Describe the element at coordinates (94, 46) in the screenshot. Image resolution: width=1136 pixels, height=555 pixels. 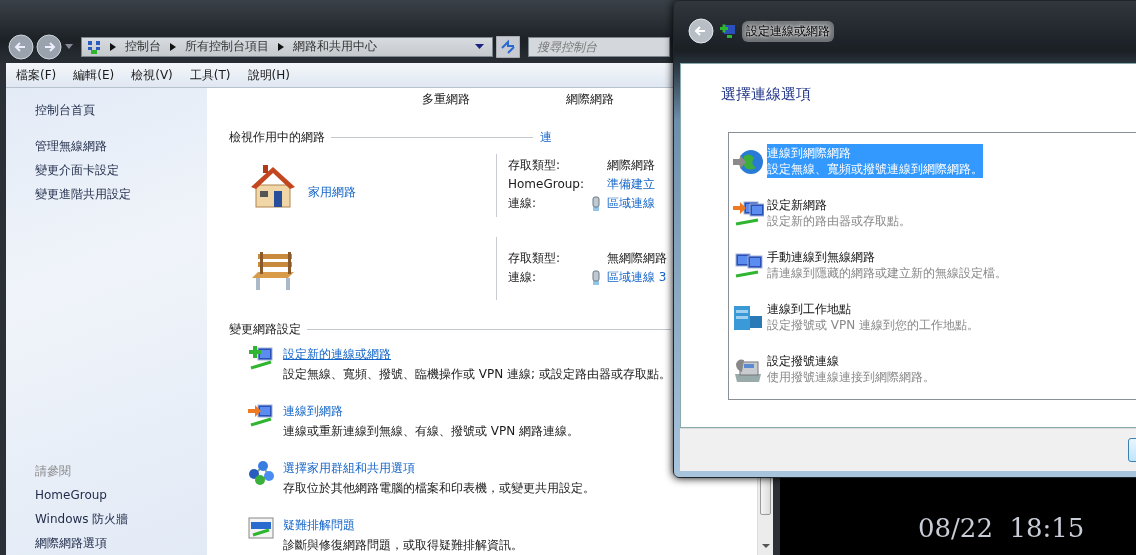
I see `network-icon` at that location.